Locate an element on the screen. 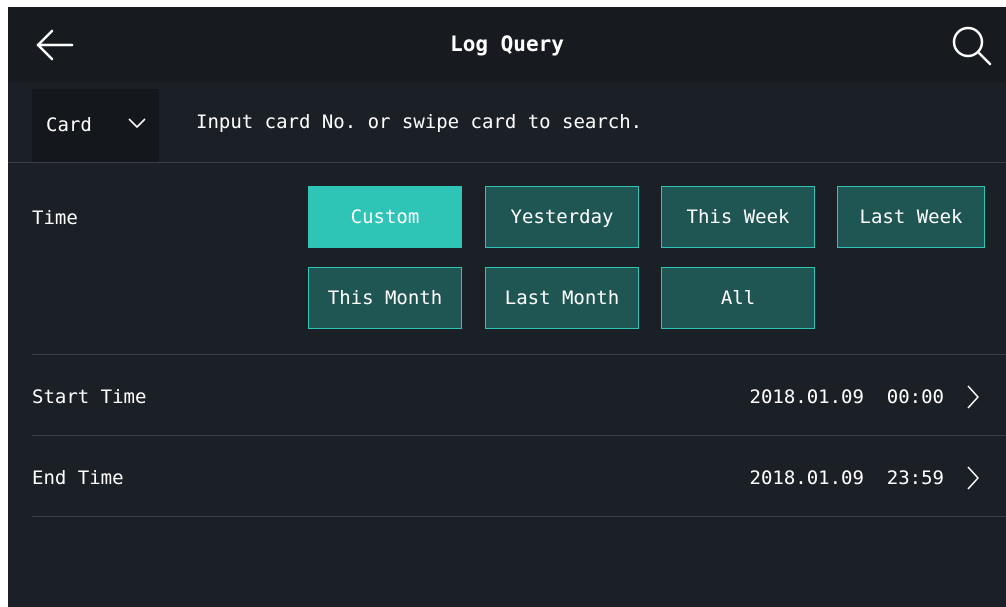  start-time-row: Start Time 2018.01.09 00:00 is located at coordinates (507, 397).